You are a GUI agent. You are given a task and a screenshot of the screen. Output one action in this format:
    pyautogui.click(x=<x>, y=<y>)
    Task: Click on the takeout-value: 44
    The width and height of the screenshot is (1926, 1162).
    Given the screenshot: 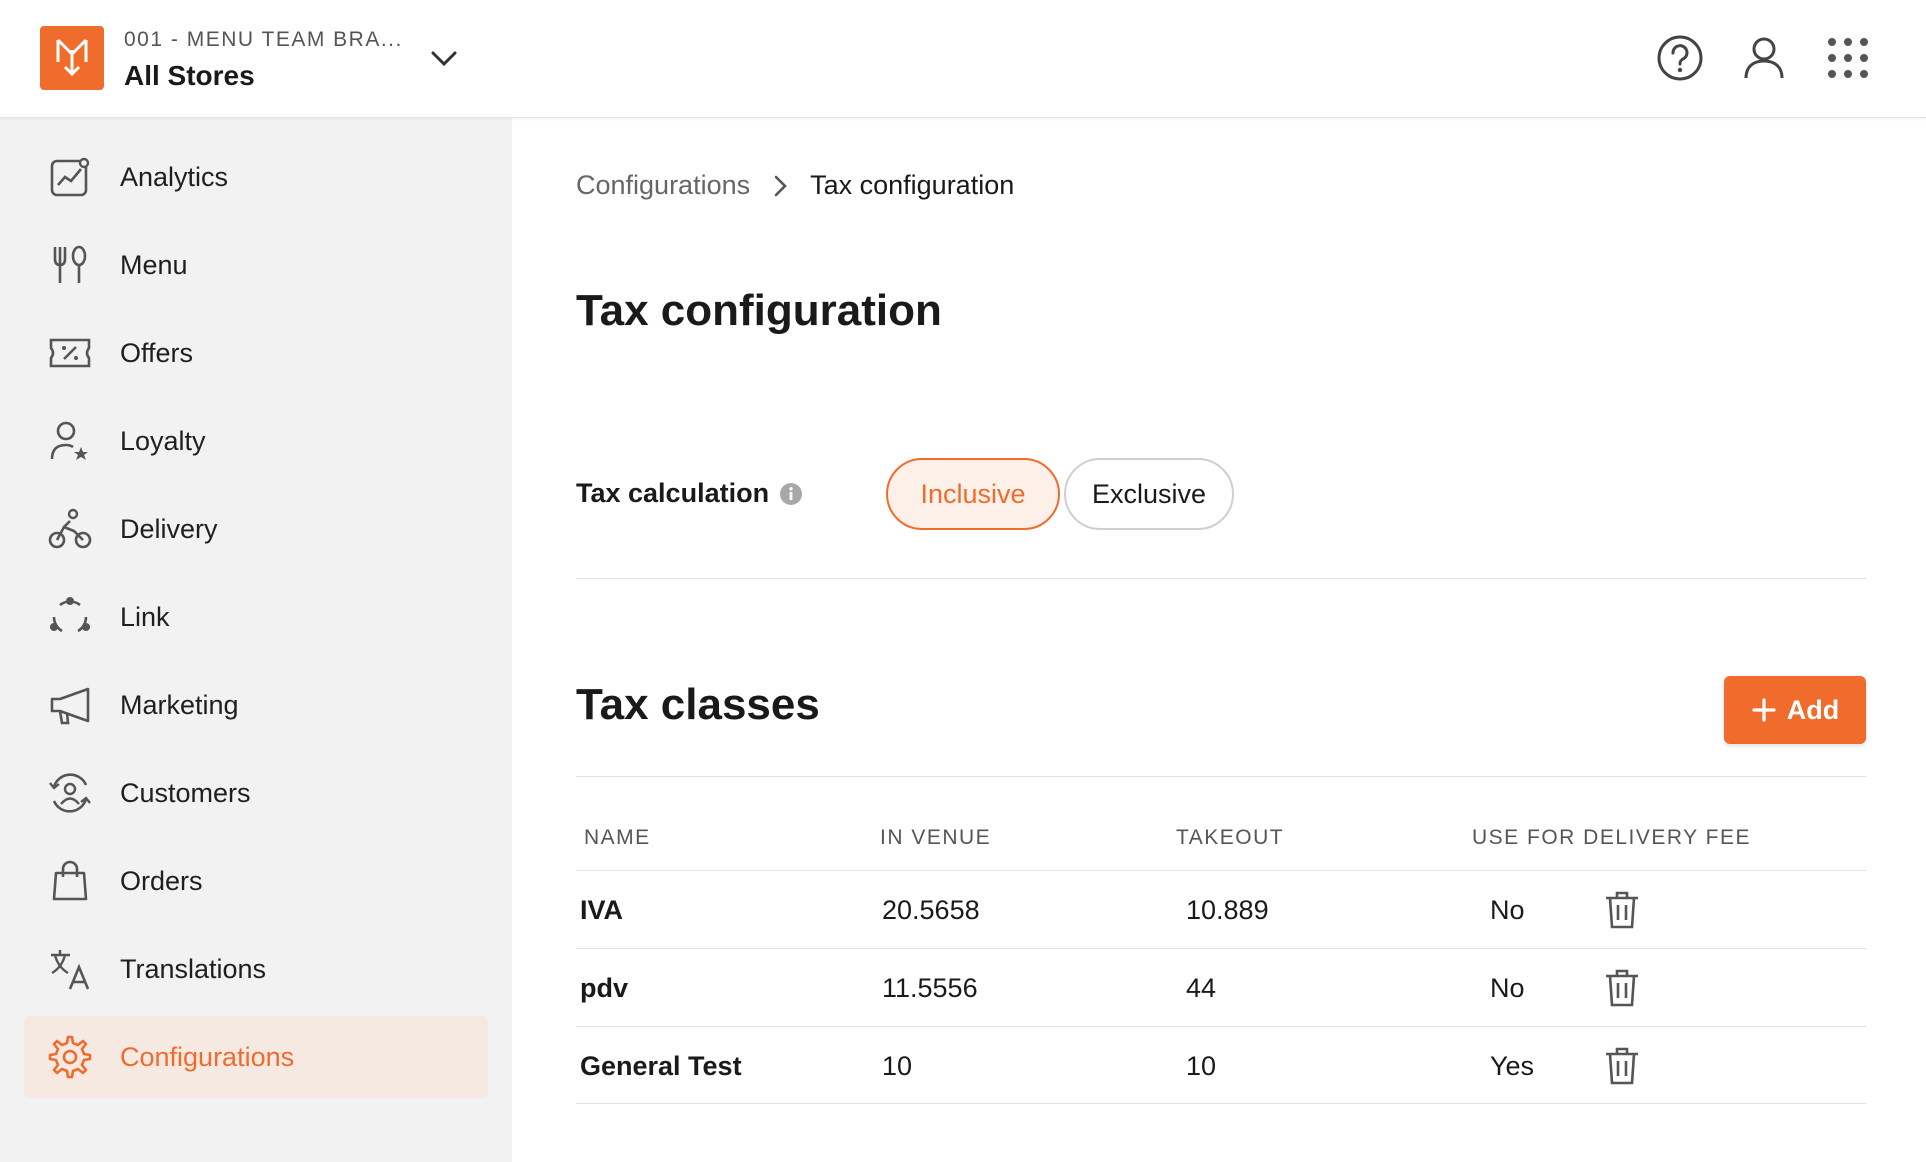 What is the action you would take?
    pyautogui.click(x=1201, y=988)
    